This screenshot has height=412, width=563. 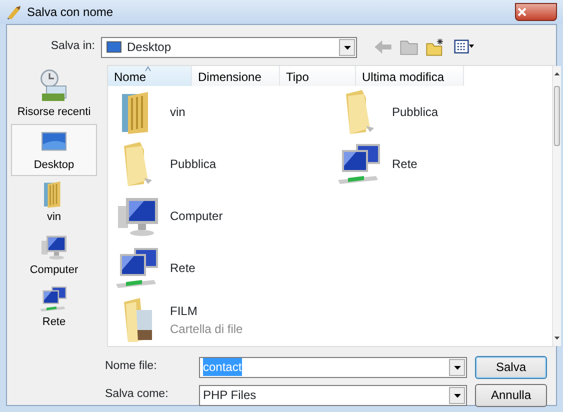 I want to click on sidebar-item: vin, so click(x=54, y=202).